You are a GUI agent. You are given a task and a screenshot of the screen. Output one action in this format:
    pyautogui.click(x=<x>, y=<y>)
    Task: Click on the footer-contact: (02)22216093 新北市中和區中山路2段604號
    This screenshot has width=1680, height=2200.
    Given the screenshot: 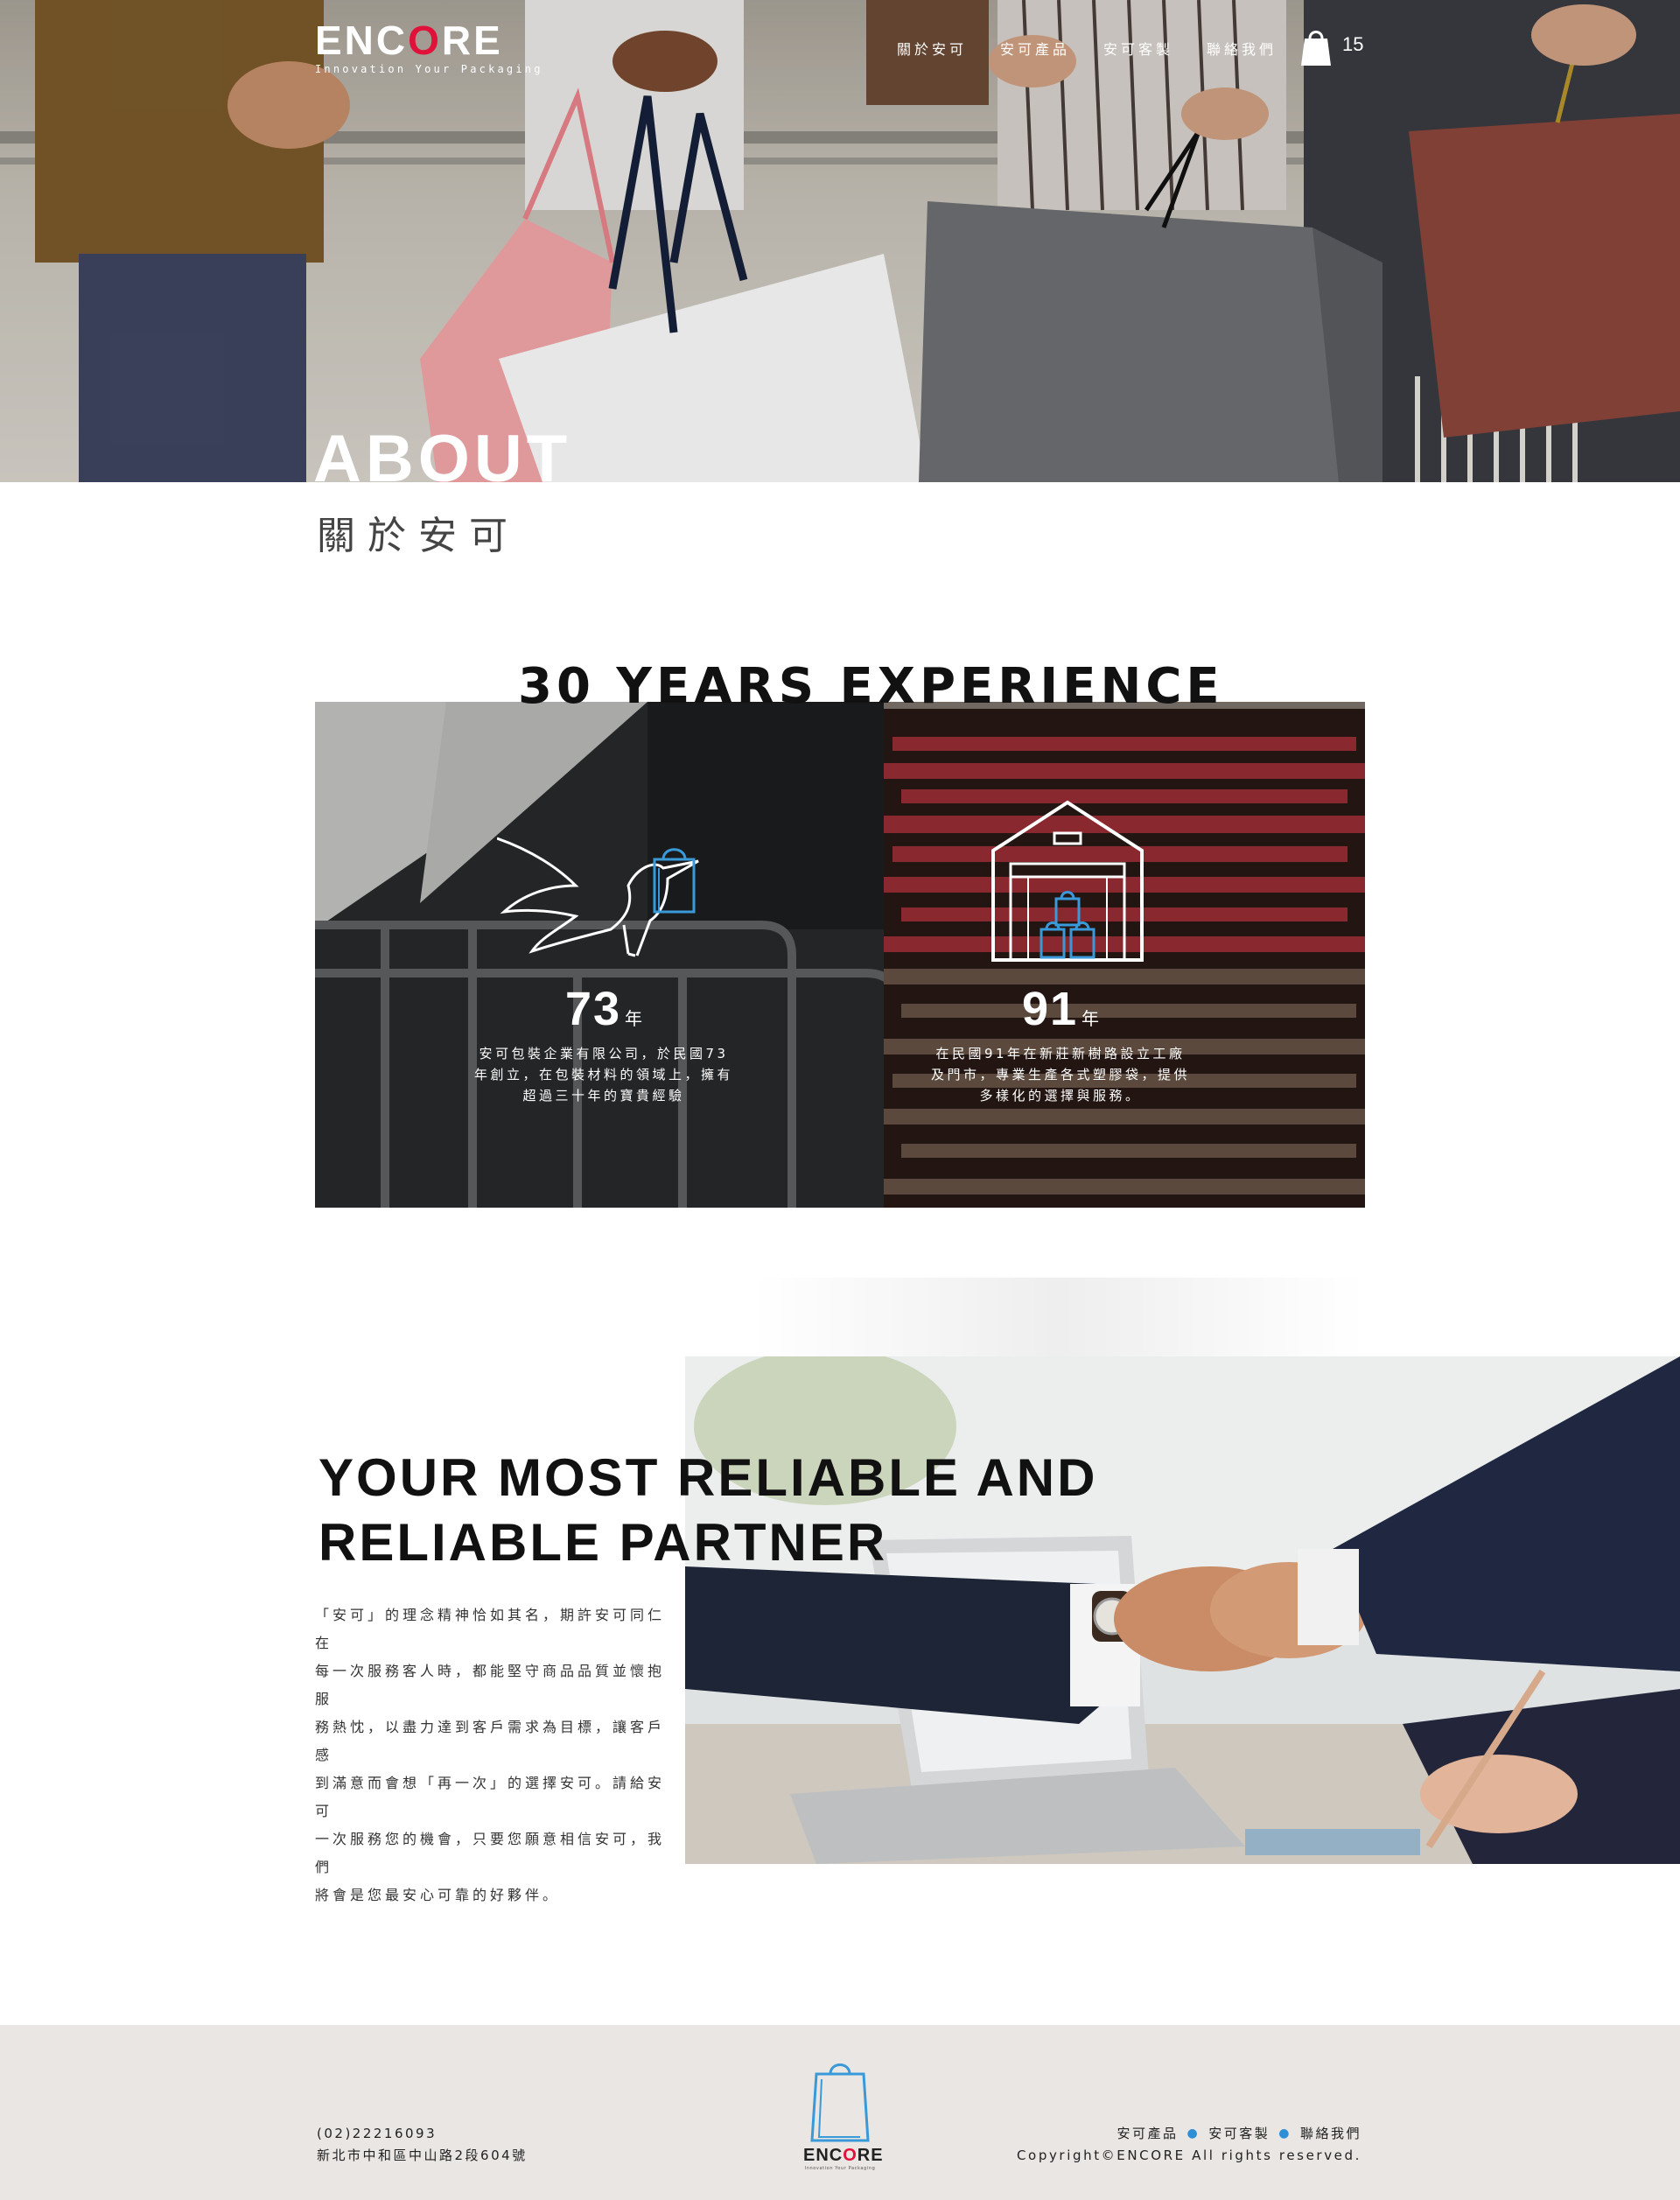 What is the action you would take?
    pyautogui.click(x=422, y=2145)
    